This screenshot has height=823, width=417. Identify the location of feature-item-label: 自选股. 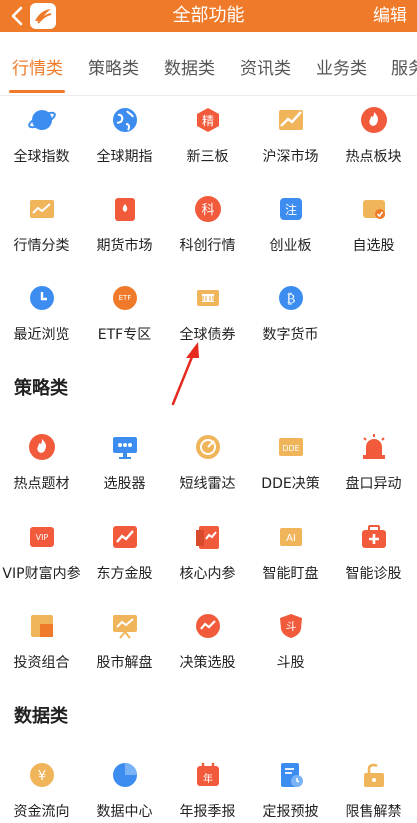
(373, 246).